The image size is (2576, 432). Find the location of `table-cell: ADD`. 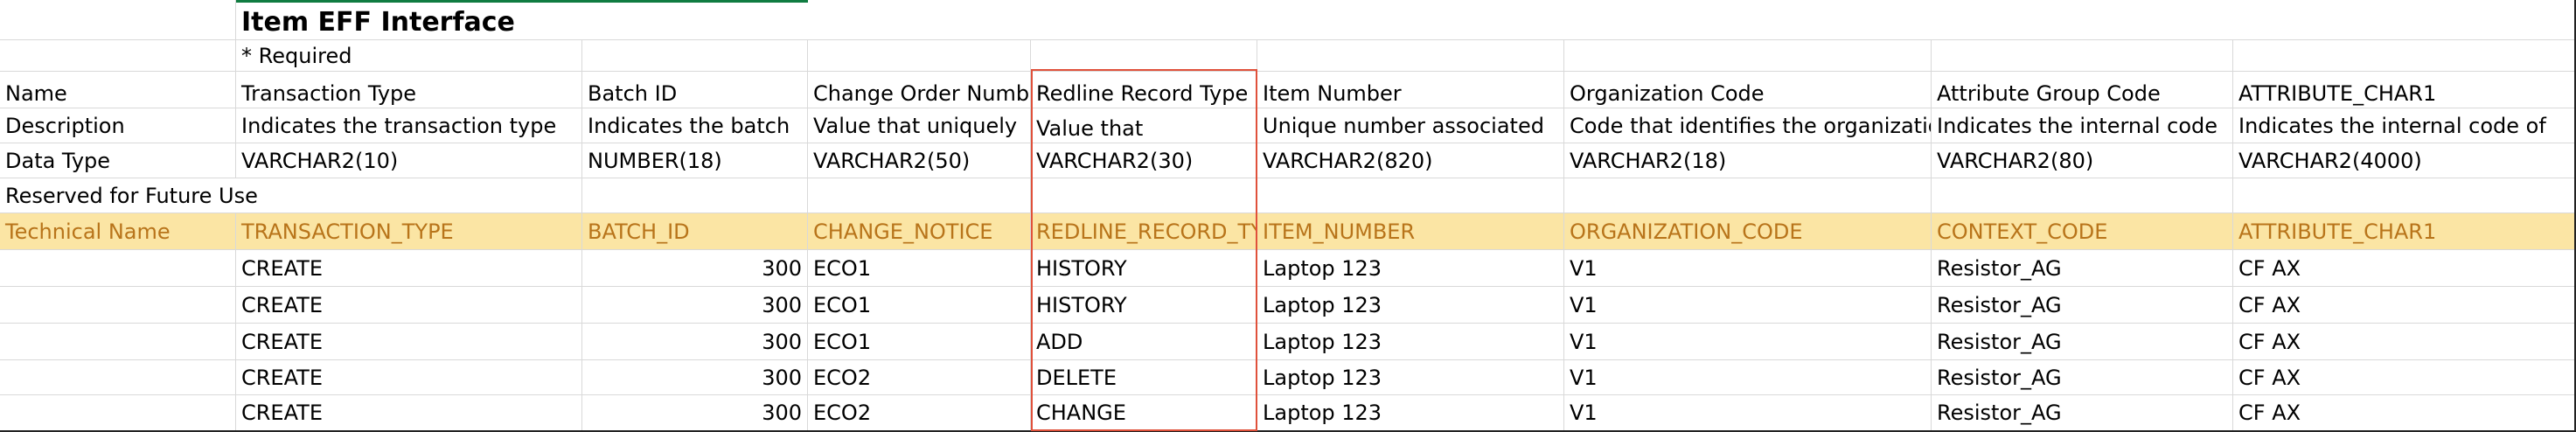

table-cell: ADD is located at coordinates (1144, 341).